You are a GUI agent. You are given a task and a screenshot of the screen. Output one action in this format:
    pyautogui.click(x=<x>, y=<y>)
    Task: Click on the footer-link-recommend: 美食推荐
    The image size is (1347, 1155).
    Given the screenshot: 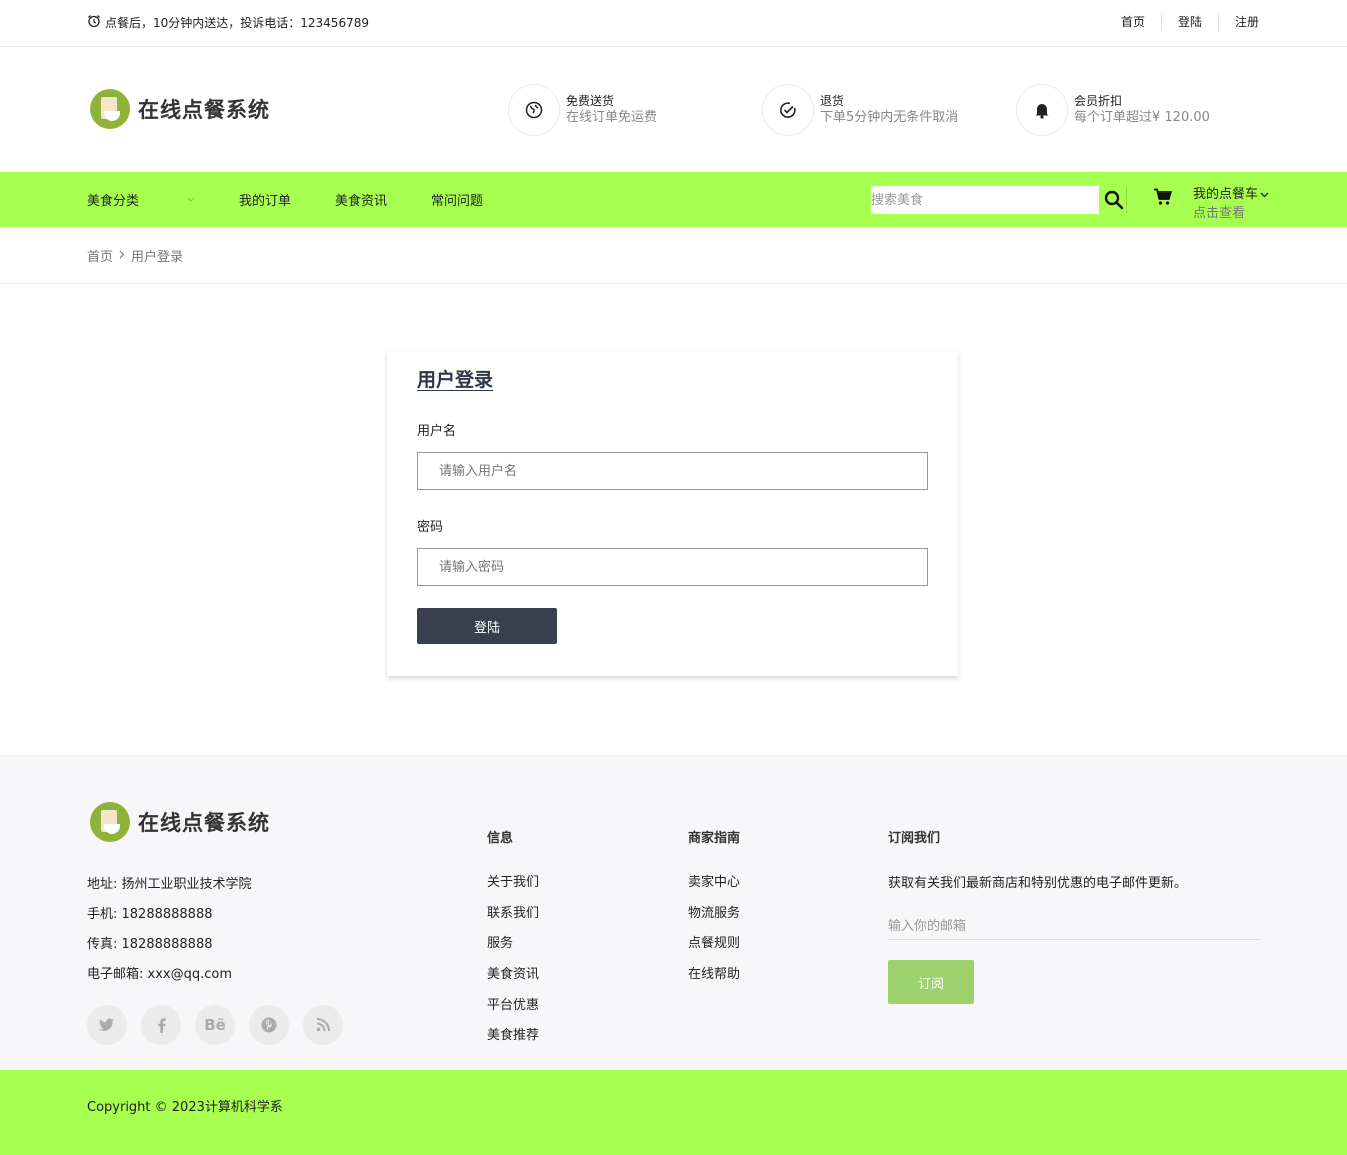 What is the action you would take?
    pyautogui.click(x=513, y=1041)
    